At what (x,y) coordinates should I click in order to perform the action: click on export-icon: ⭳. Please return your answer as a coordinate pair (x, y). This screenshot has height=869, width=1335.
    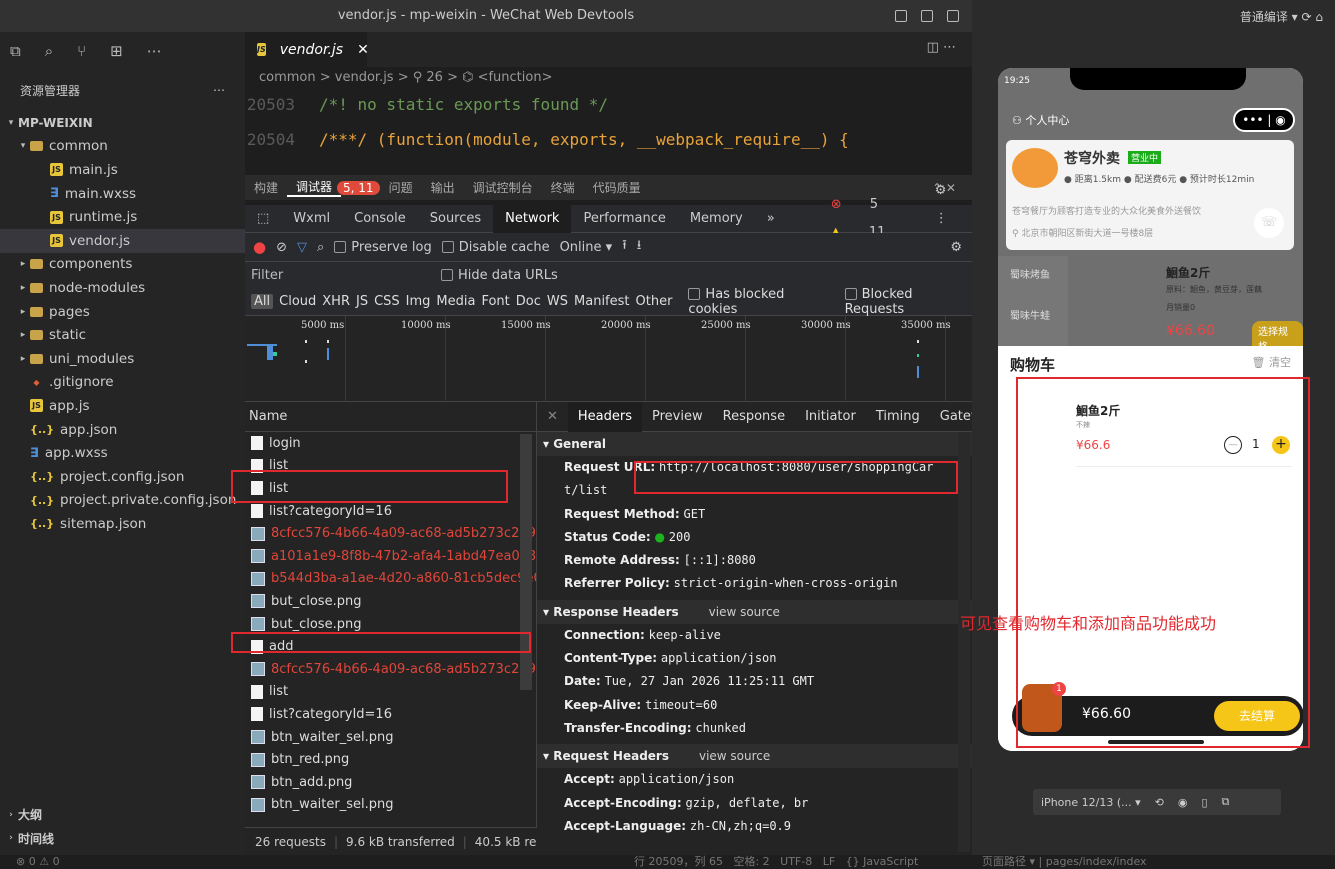
    Looking at the image, I should click on (639, 247).